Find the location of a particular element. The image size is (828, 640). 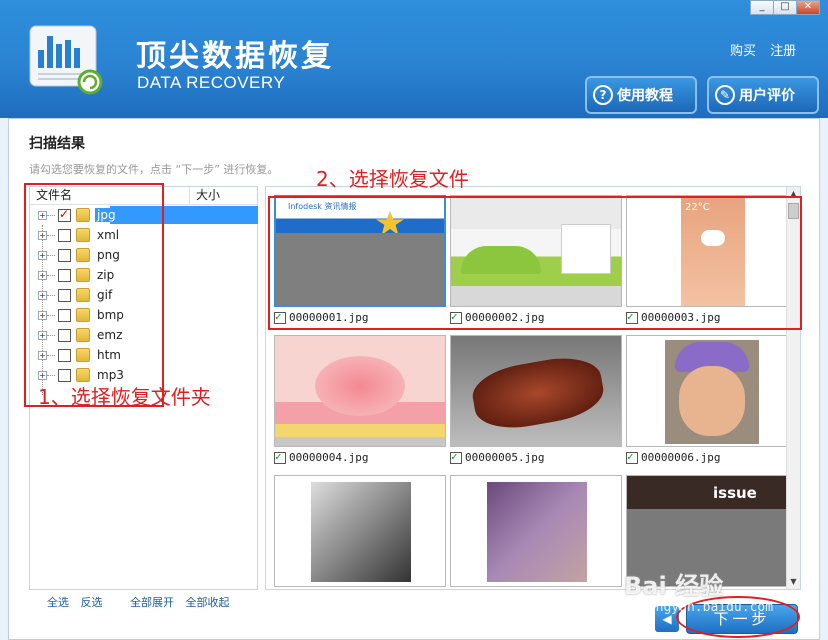

thumb-caption: issue is located at coordinates (735, 493).